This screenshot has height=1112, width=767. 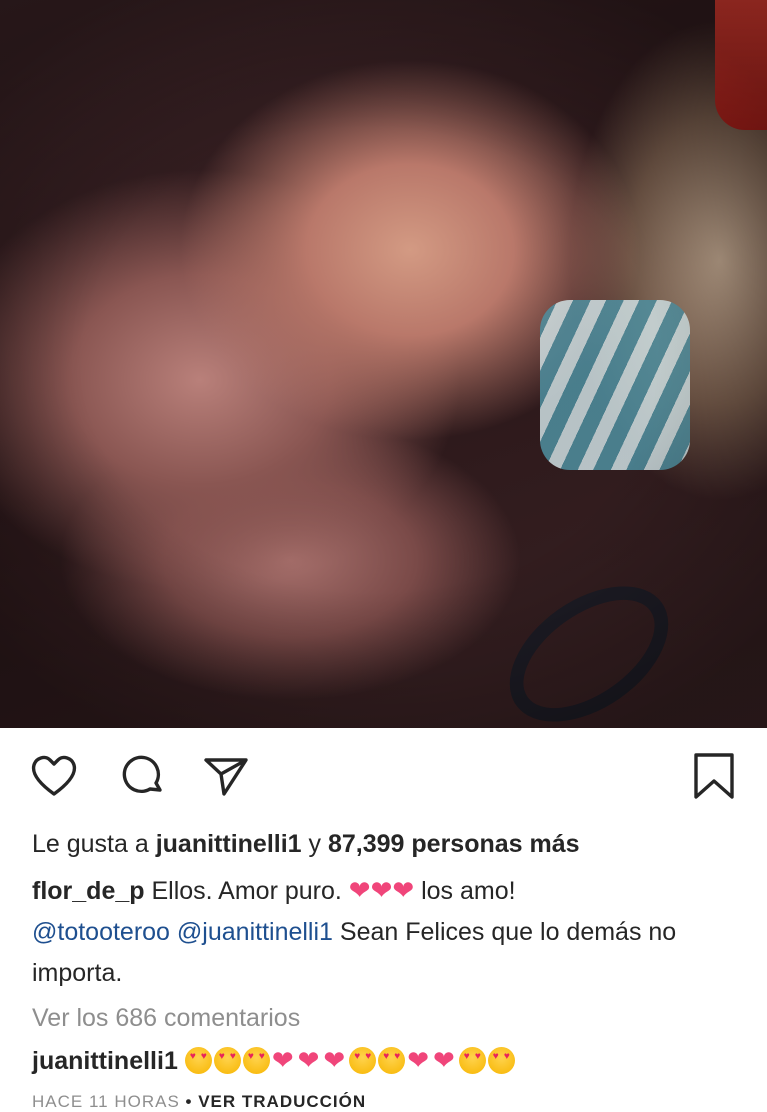 What do you see at coordinates (383, 778) in the screenshot?
I see `post-actions-bar` at bounding box center [383, 778].